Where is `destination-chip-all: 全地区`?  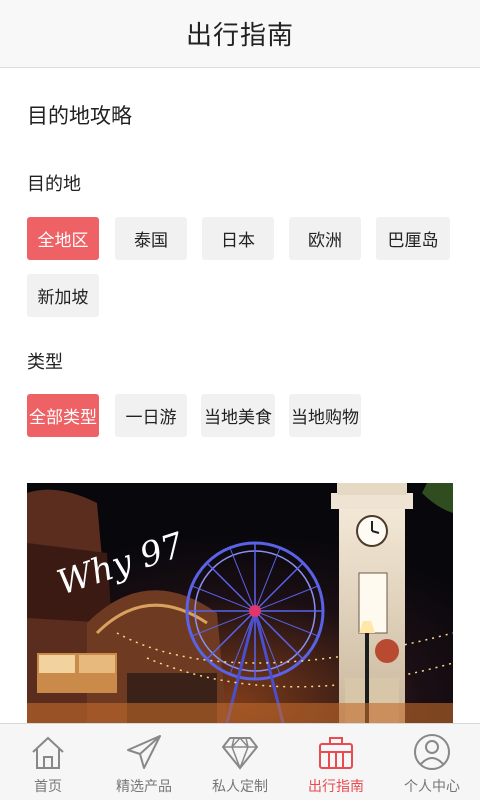 destination-chip-all: 全地区 is located at coordinates (63, 238).